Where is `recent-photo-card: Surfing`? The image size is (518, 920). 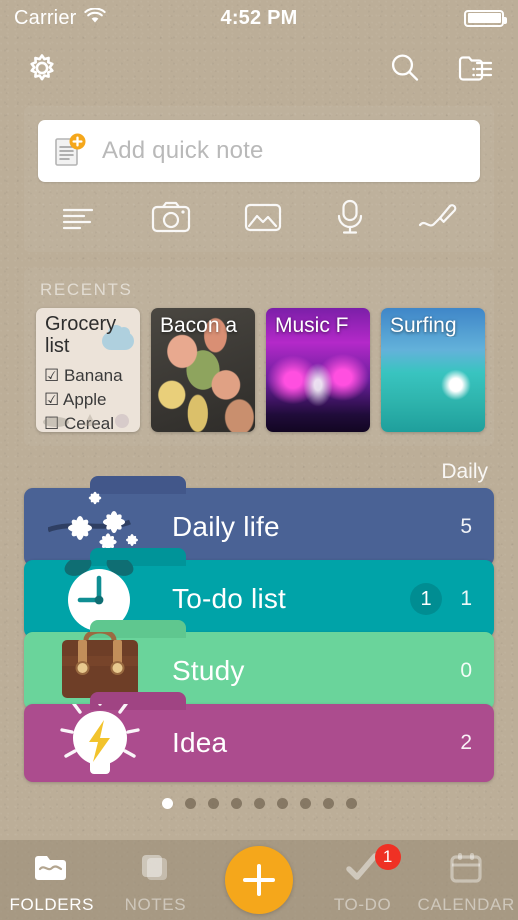
recent-photo-card: Surfing is located at coordinates (433, 370).